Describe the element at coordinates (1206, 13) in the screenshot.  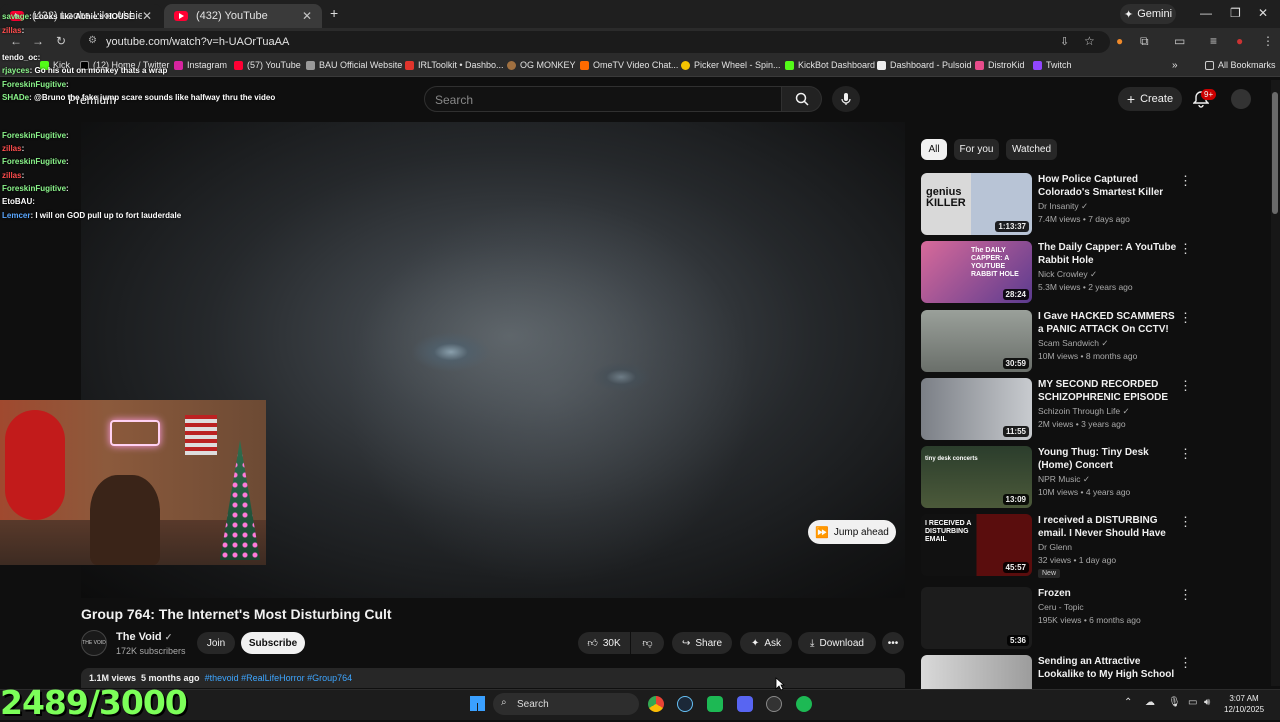
I see `minimize-icon: —` at that location.